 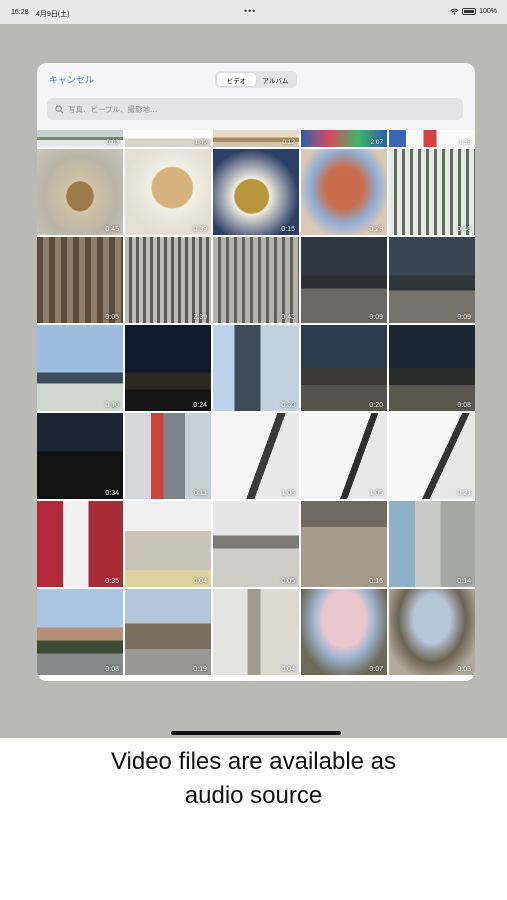 What do you see at coordinates (168, 632) in the screenshot?
I see `video-thumbnail: 0:19` at bounding box center [168, 632].